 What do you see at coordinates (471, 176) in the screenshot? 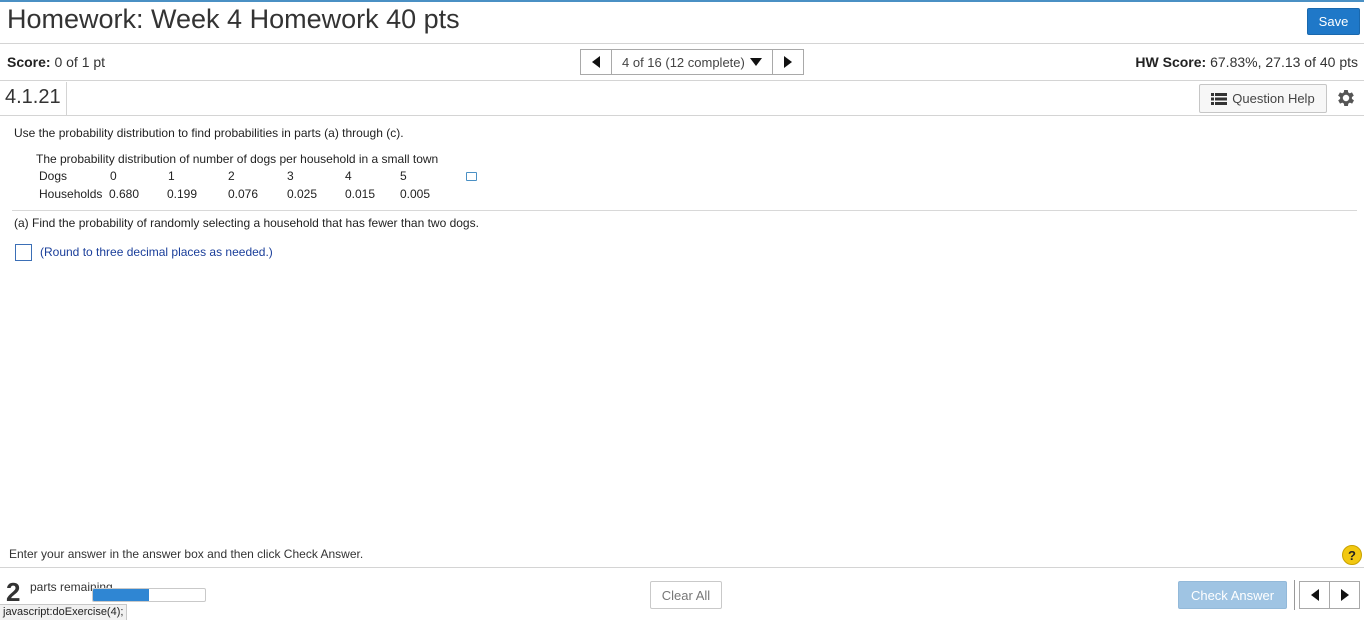
I see `popout-icon` at bounding box center [471, 176].